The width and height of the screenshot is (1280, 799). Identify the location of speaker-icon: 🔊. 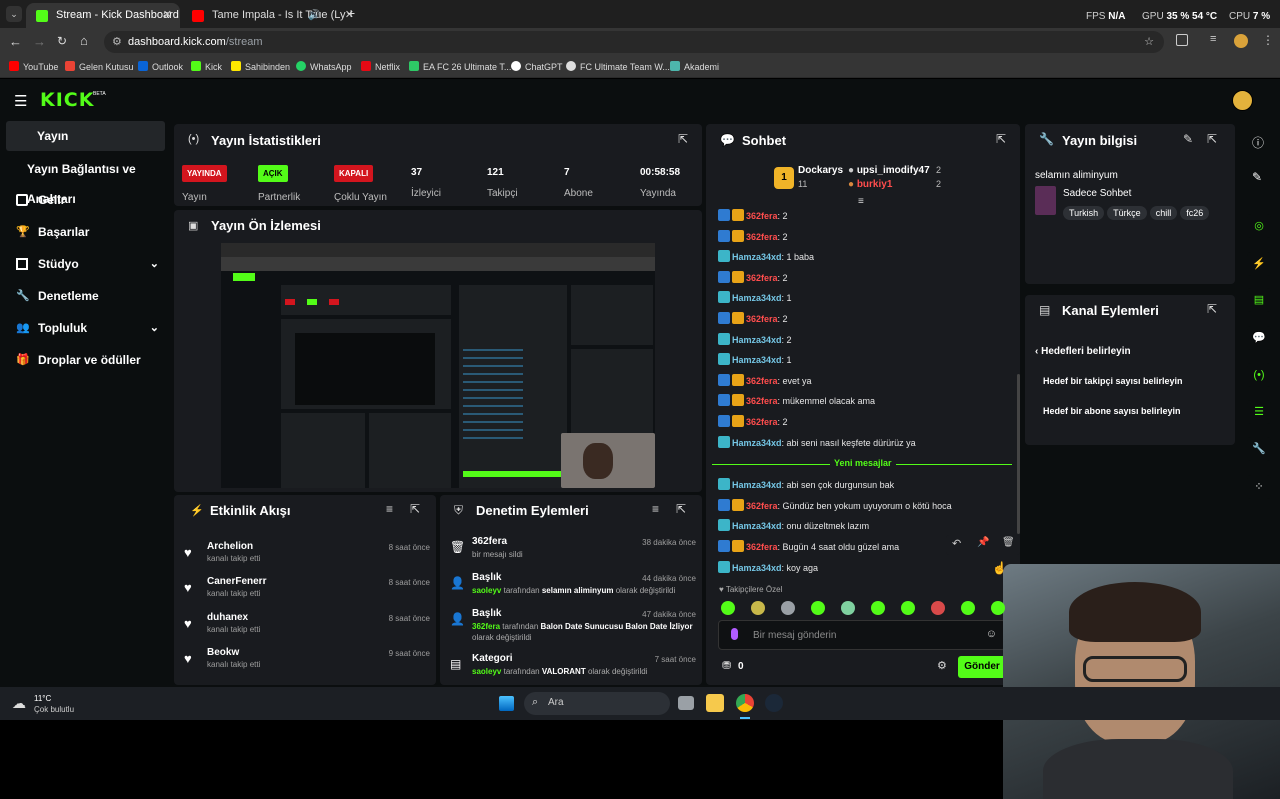
(314, 15).